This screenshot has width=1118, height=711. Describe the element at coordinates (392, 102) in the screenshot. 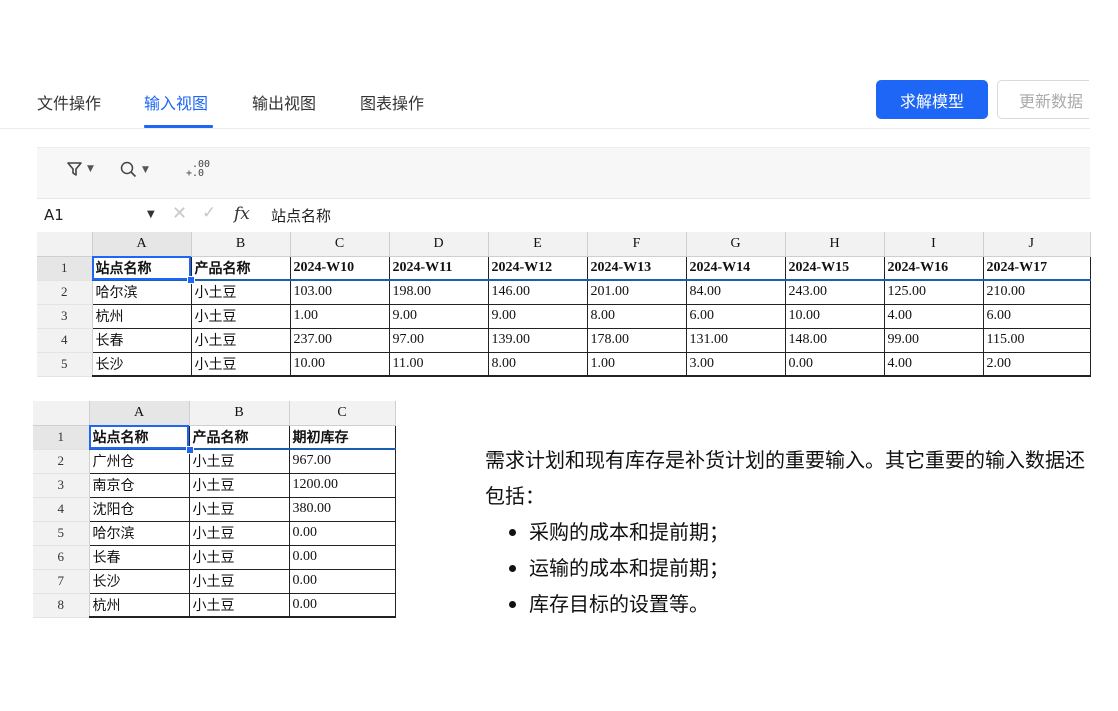

I see `tab-chart-operations: 图表操作` at that location.